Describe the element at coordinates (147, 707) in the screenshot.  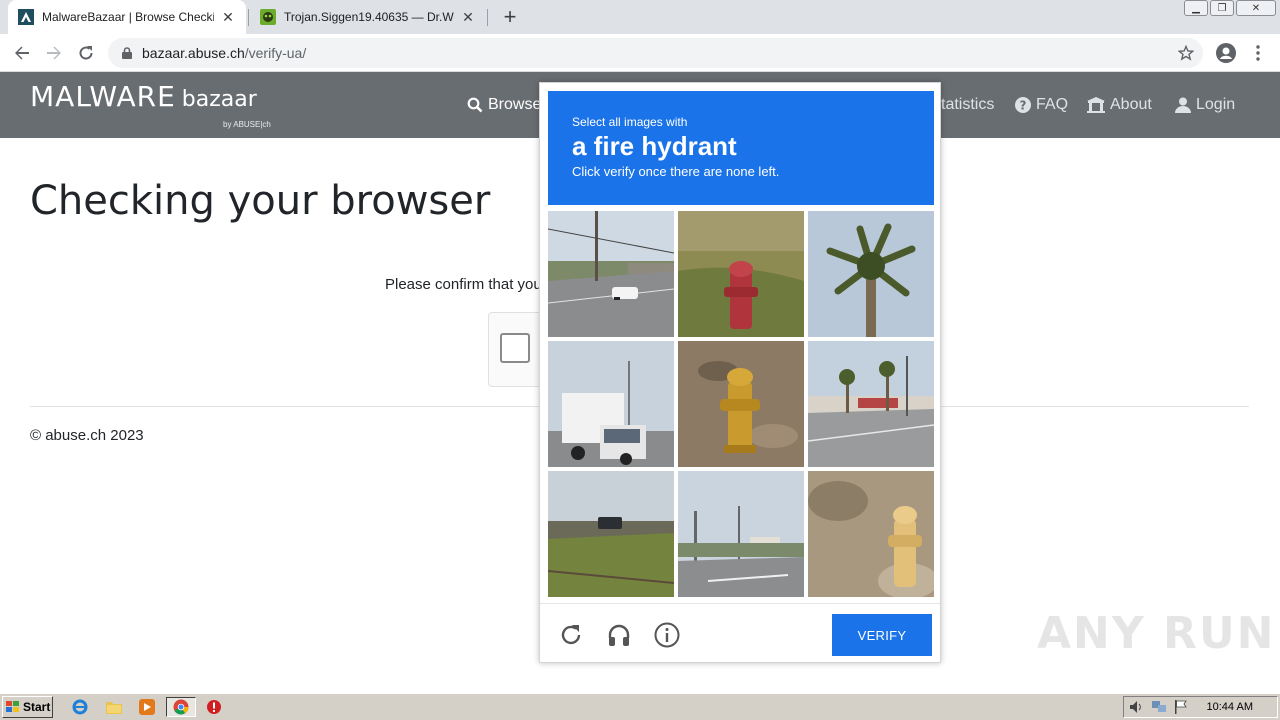
I see `media-player-icon` at that location.